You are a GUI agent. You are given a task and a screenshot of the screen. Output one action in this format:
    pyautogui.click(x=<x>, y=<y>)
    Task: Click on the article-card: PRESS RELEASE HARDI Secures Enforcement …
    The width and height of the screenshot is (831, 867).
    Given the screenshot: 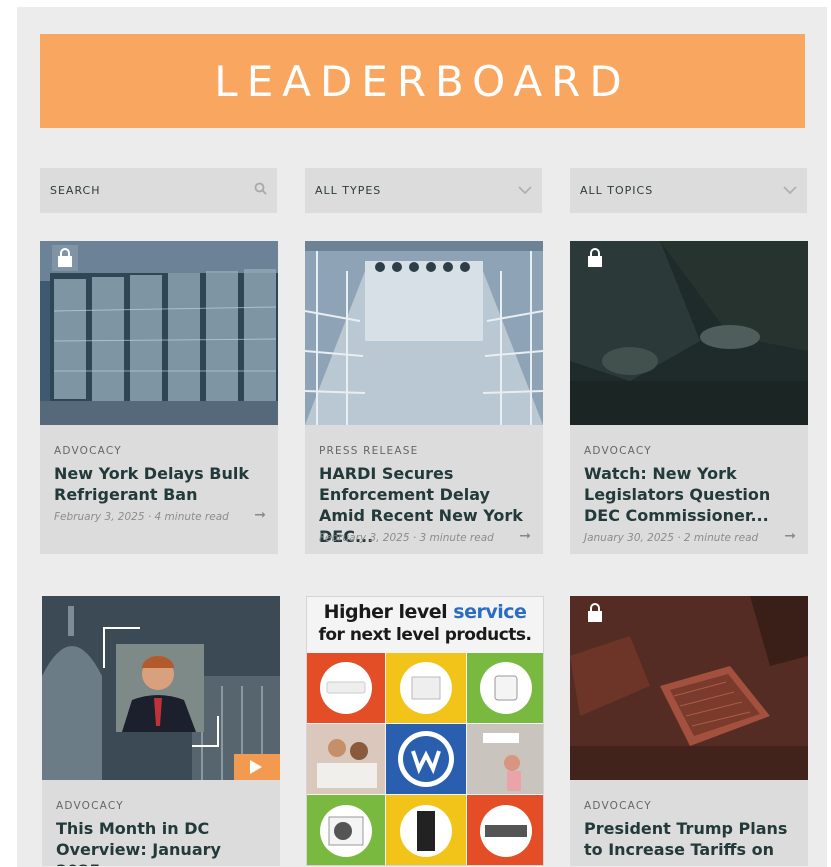 What is the action you would take?
    pyautogui.click(x=424, y=397)
    